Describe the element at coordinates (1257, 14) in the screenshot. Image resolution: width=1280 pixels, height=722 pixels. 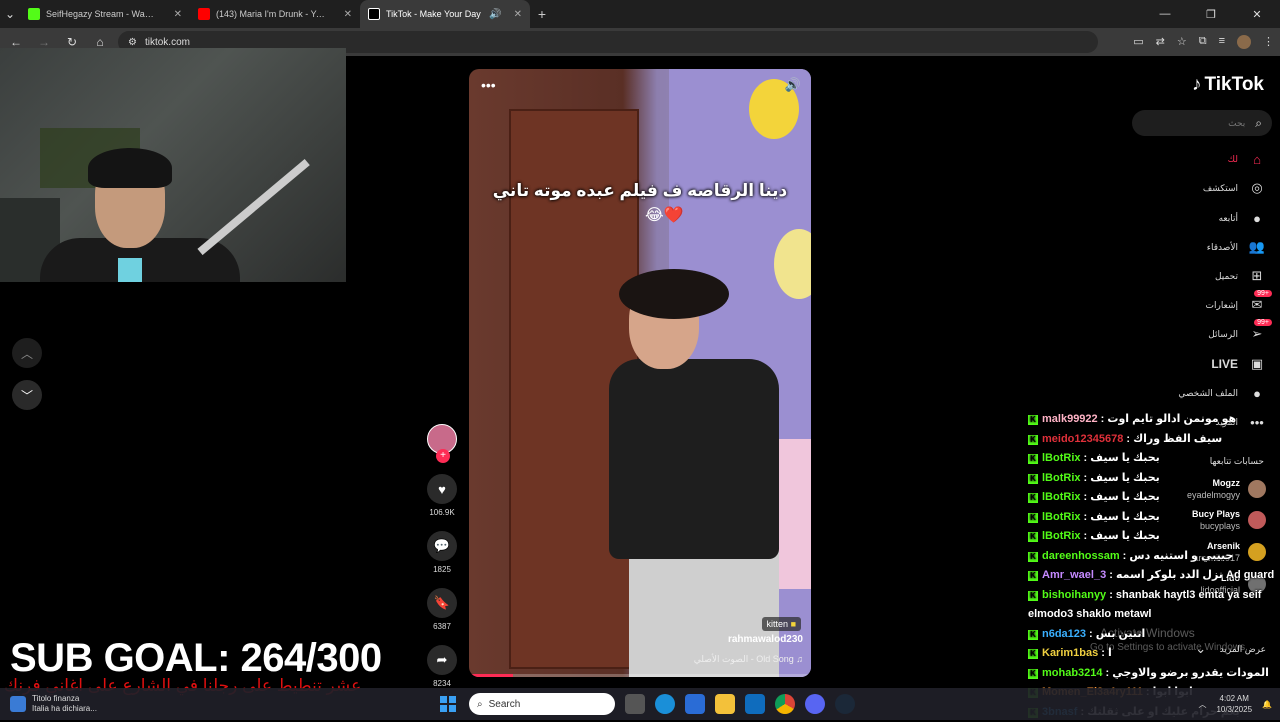
I see `close-window-icon: ✕` at that location.